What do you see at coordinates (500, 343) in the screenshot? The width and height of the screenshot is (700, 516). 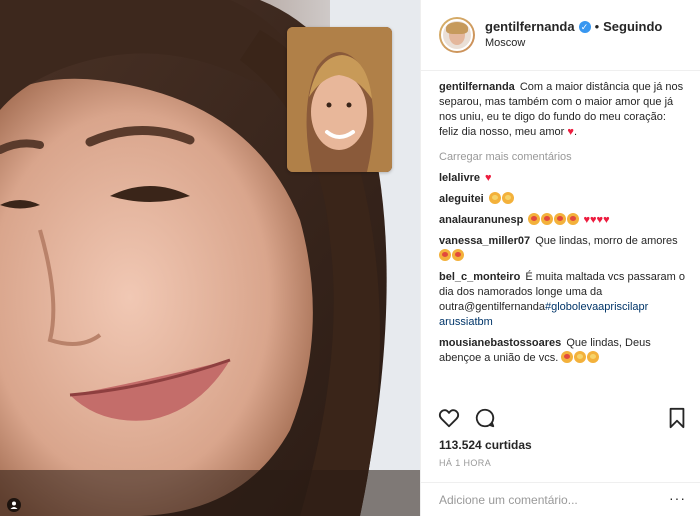 I see `comment-username: mousianebastossoares` at bounding box center [500, 343].